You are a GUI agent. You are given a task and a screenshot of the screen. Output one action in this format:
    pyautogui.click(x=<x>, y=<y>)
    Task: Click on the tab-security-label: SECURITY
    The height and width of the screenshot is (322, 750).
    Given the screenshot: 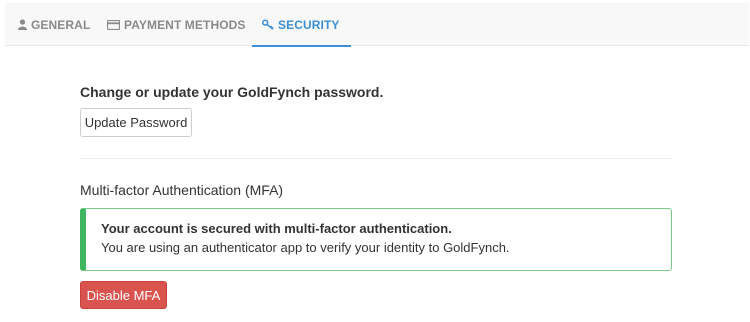 What is the action you would take?
    pyautogui.click(x=309, y=24)
    